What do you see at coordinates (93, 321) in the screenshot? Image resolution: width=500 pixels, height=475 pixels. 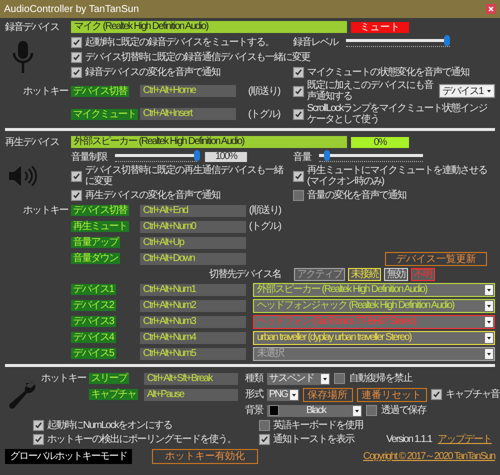 I see `hotkey-name: デバイス3` at bounding box center [93, 321].